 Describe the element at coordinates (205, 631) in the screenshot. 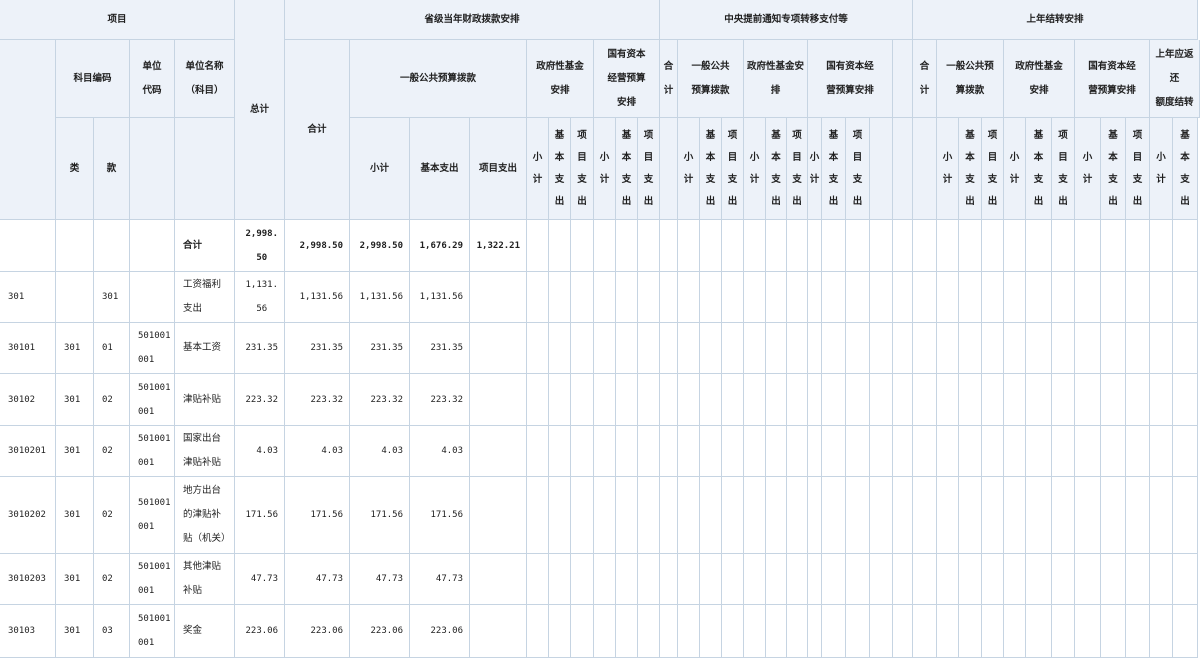

I see `row-name: 奖金` at that location.